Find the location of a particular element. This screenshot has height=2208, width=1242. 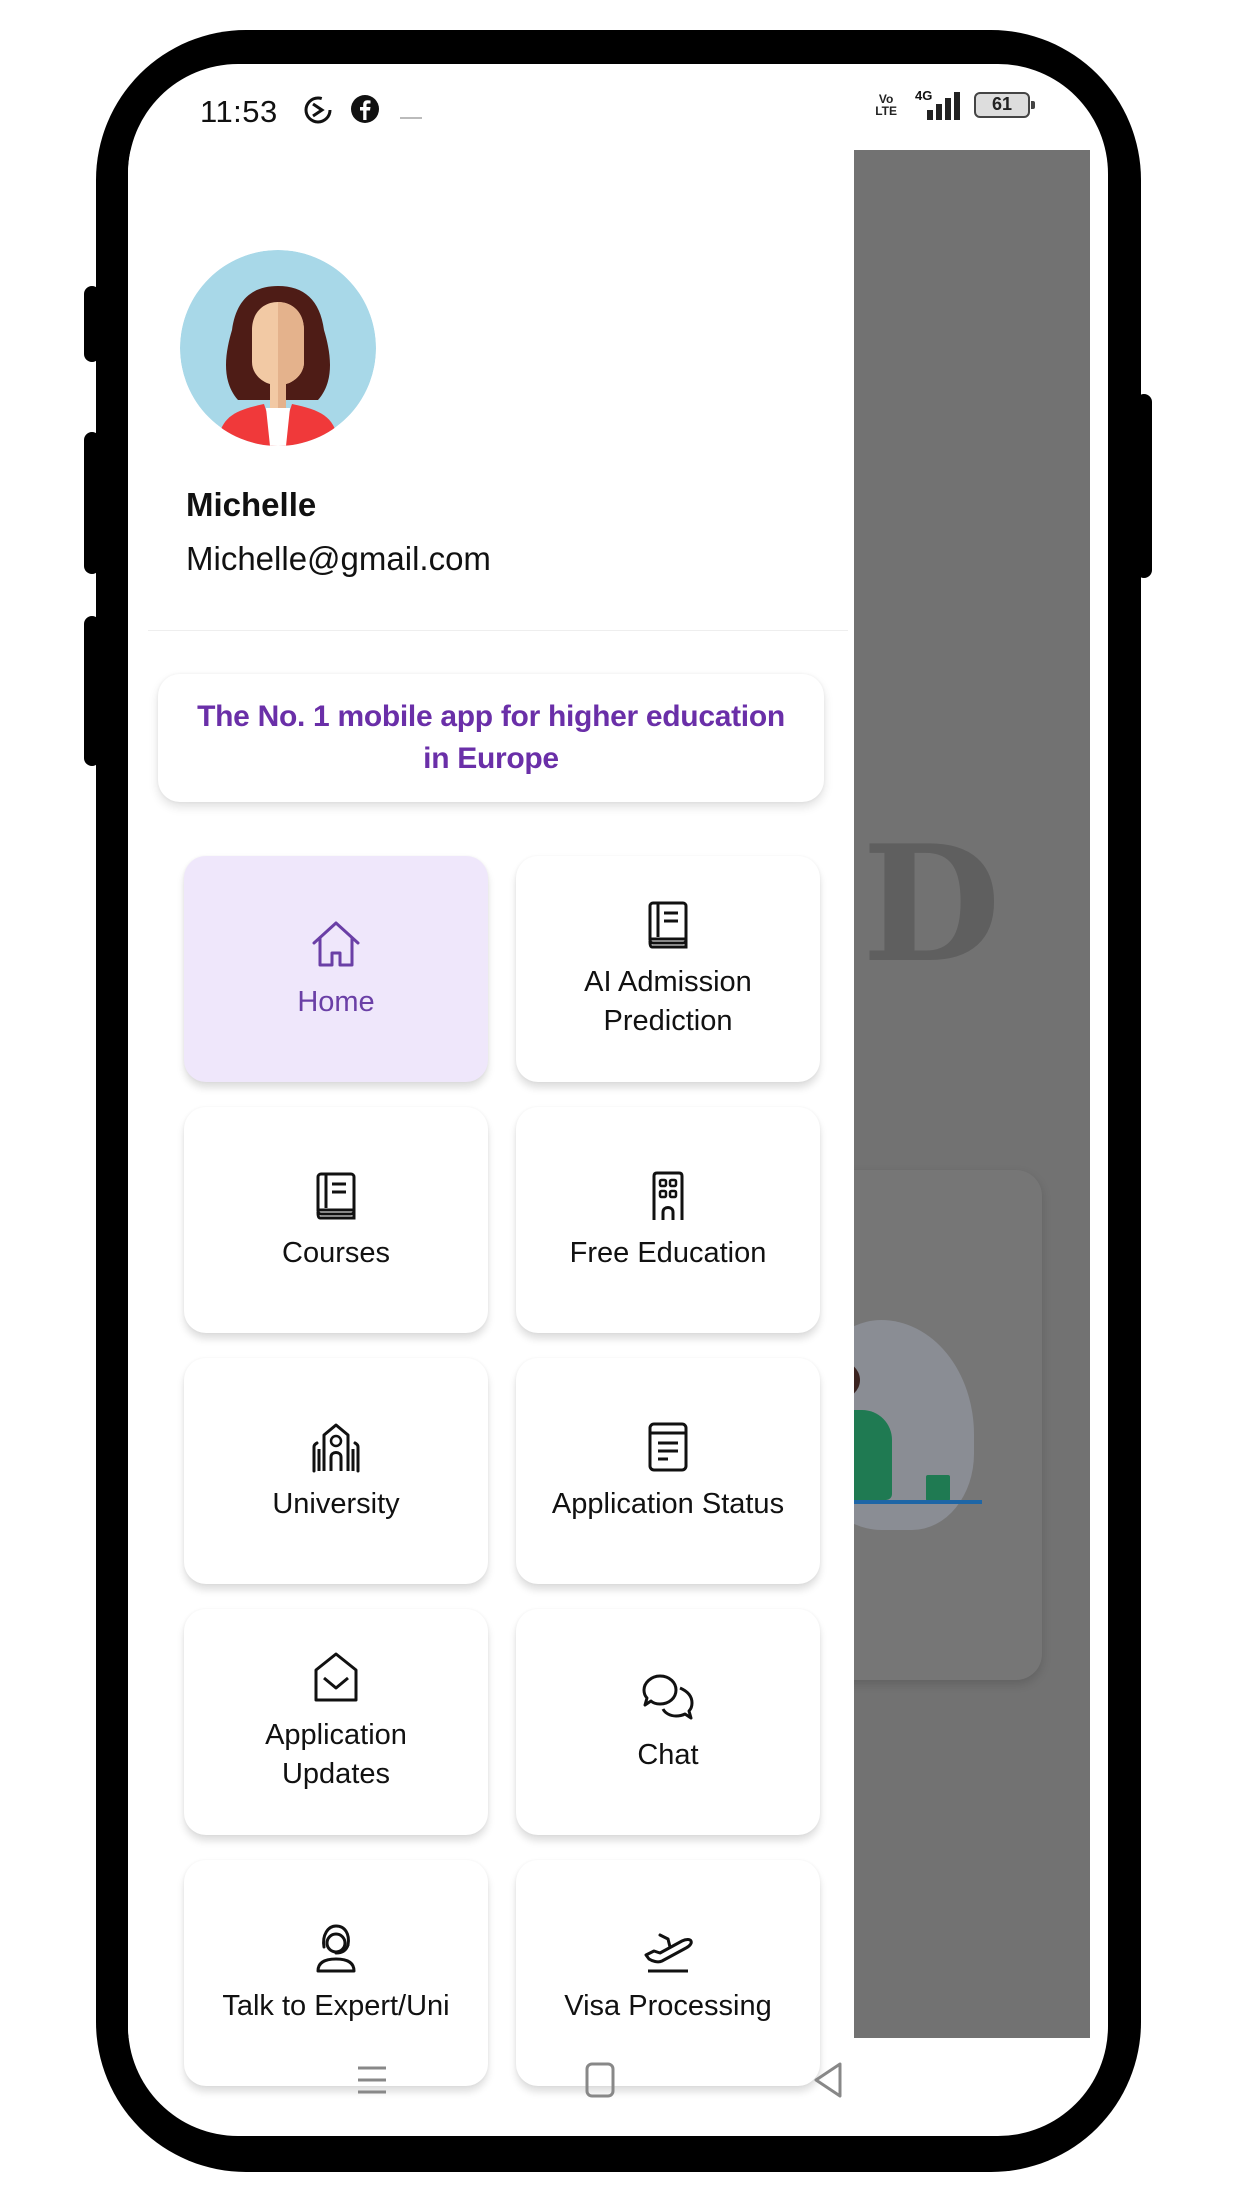

menu-item-university: University is located at coordinates (336, 1471).